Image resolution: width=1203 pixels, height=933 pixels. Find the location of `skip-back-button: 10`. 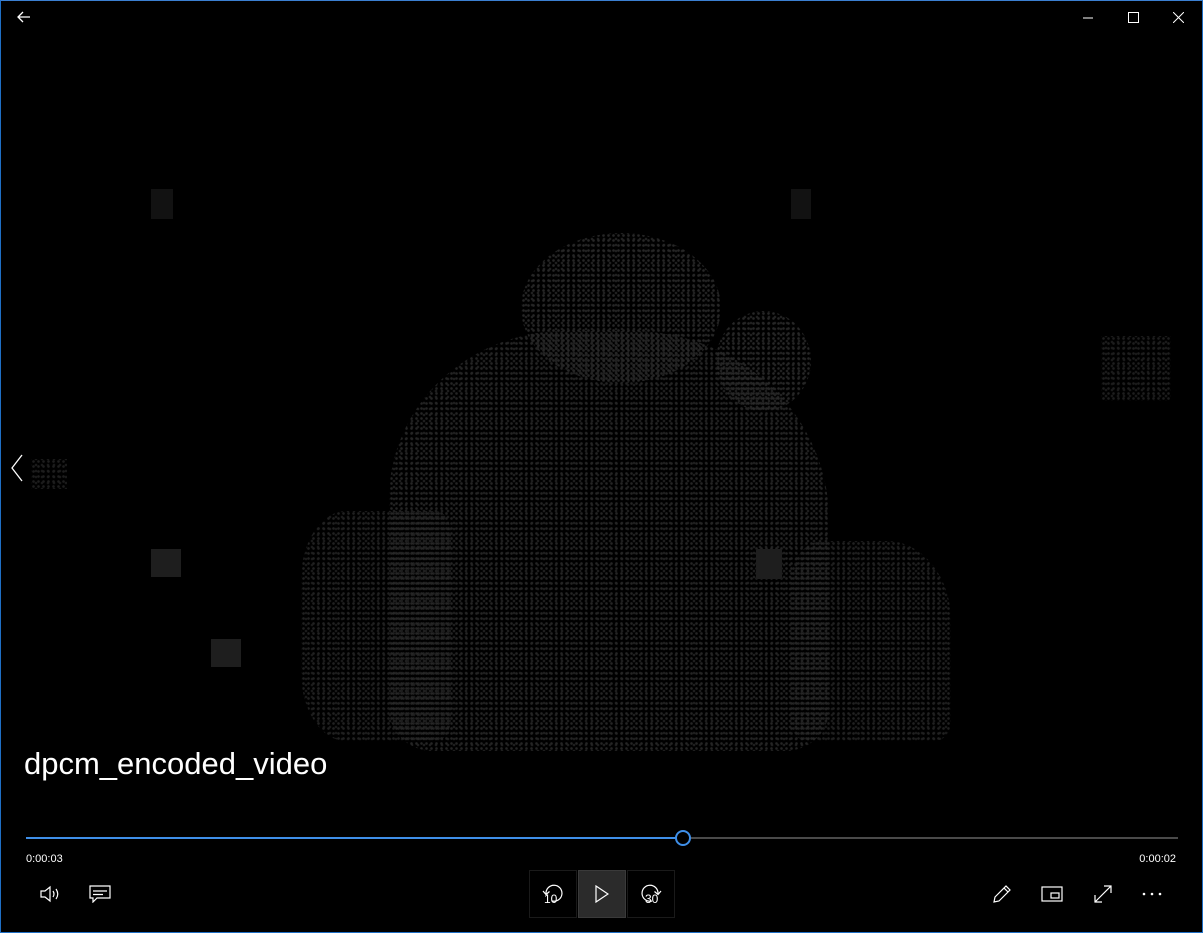

skip-back-button: 10 is located at coordinates (553, 894).